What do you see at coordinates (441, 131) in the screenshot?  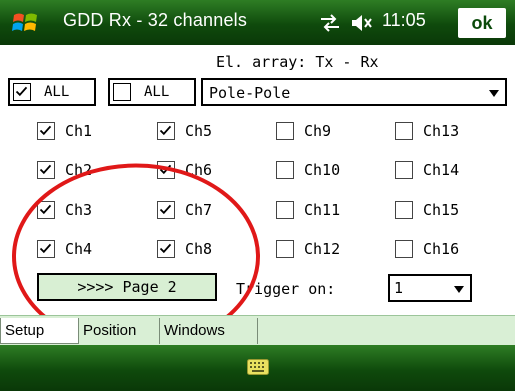 I see `channel-label: Ch13` at bounding box center [441, 131].